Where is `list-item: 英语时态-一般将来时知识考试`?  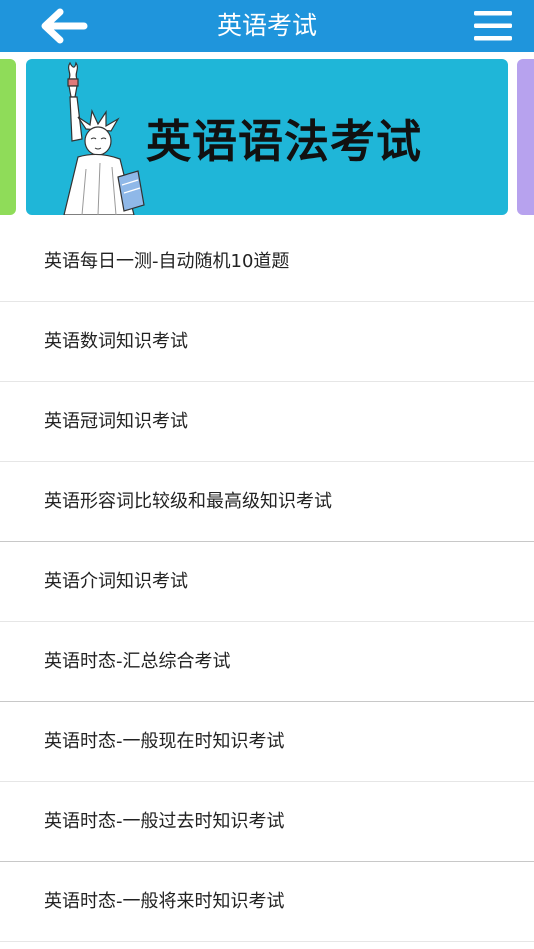 list-item: 英语时态-一般将来时知识考试 is located at coordinates (267, 902).